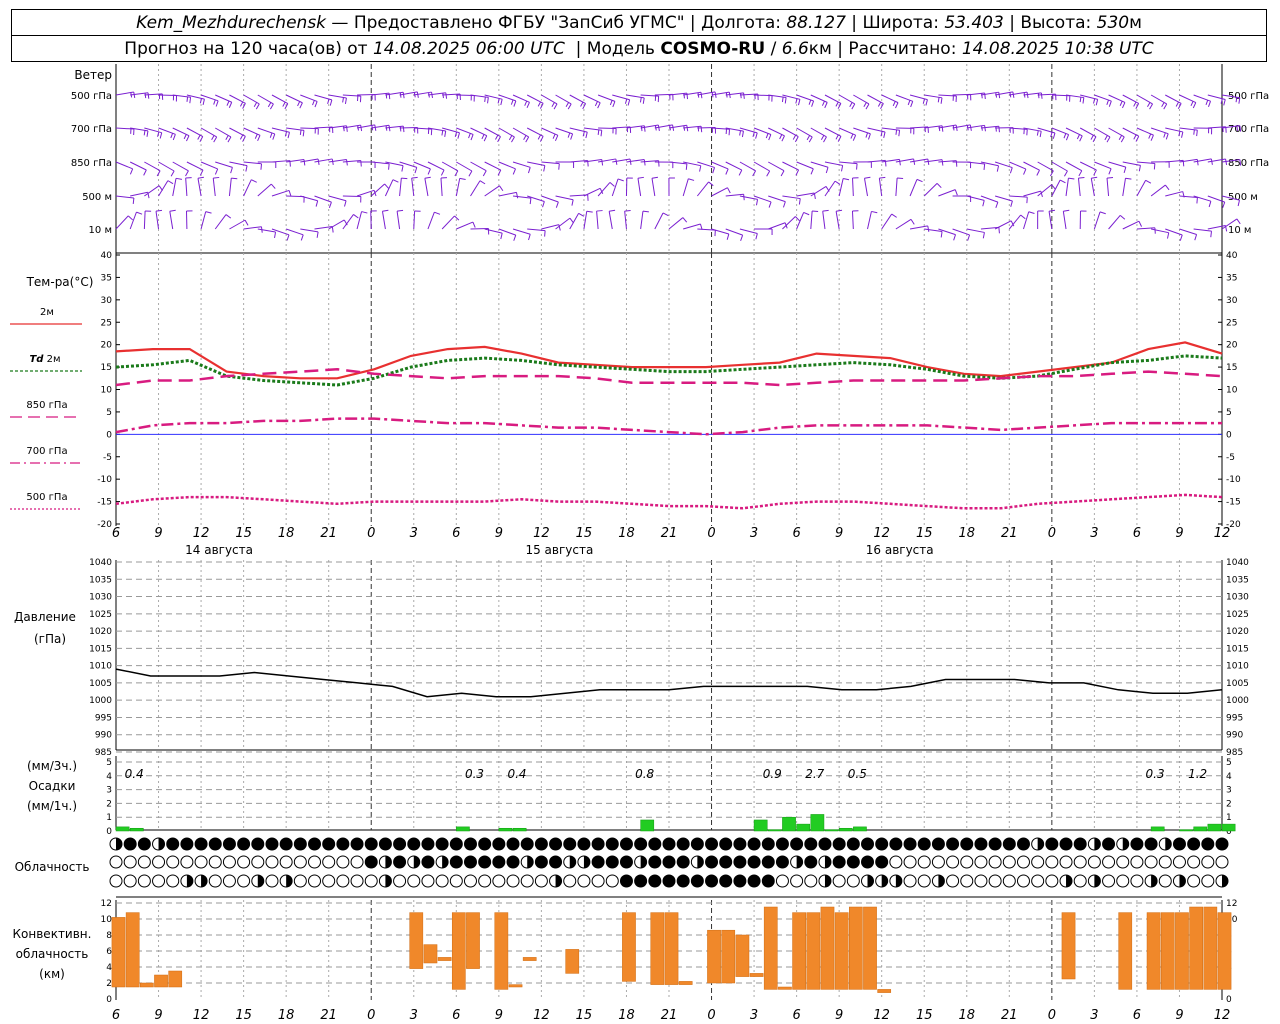  I want to click on pressure-ytick-left: 1030, so click(100, 598).